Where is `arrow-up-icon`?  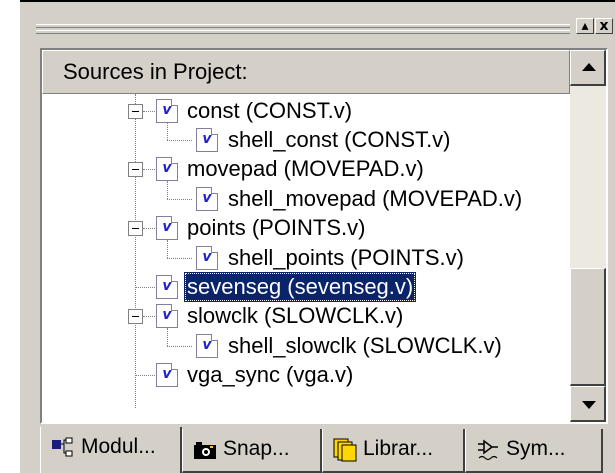
arrow-up-icon is located at coordinates (589, 67).